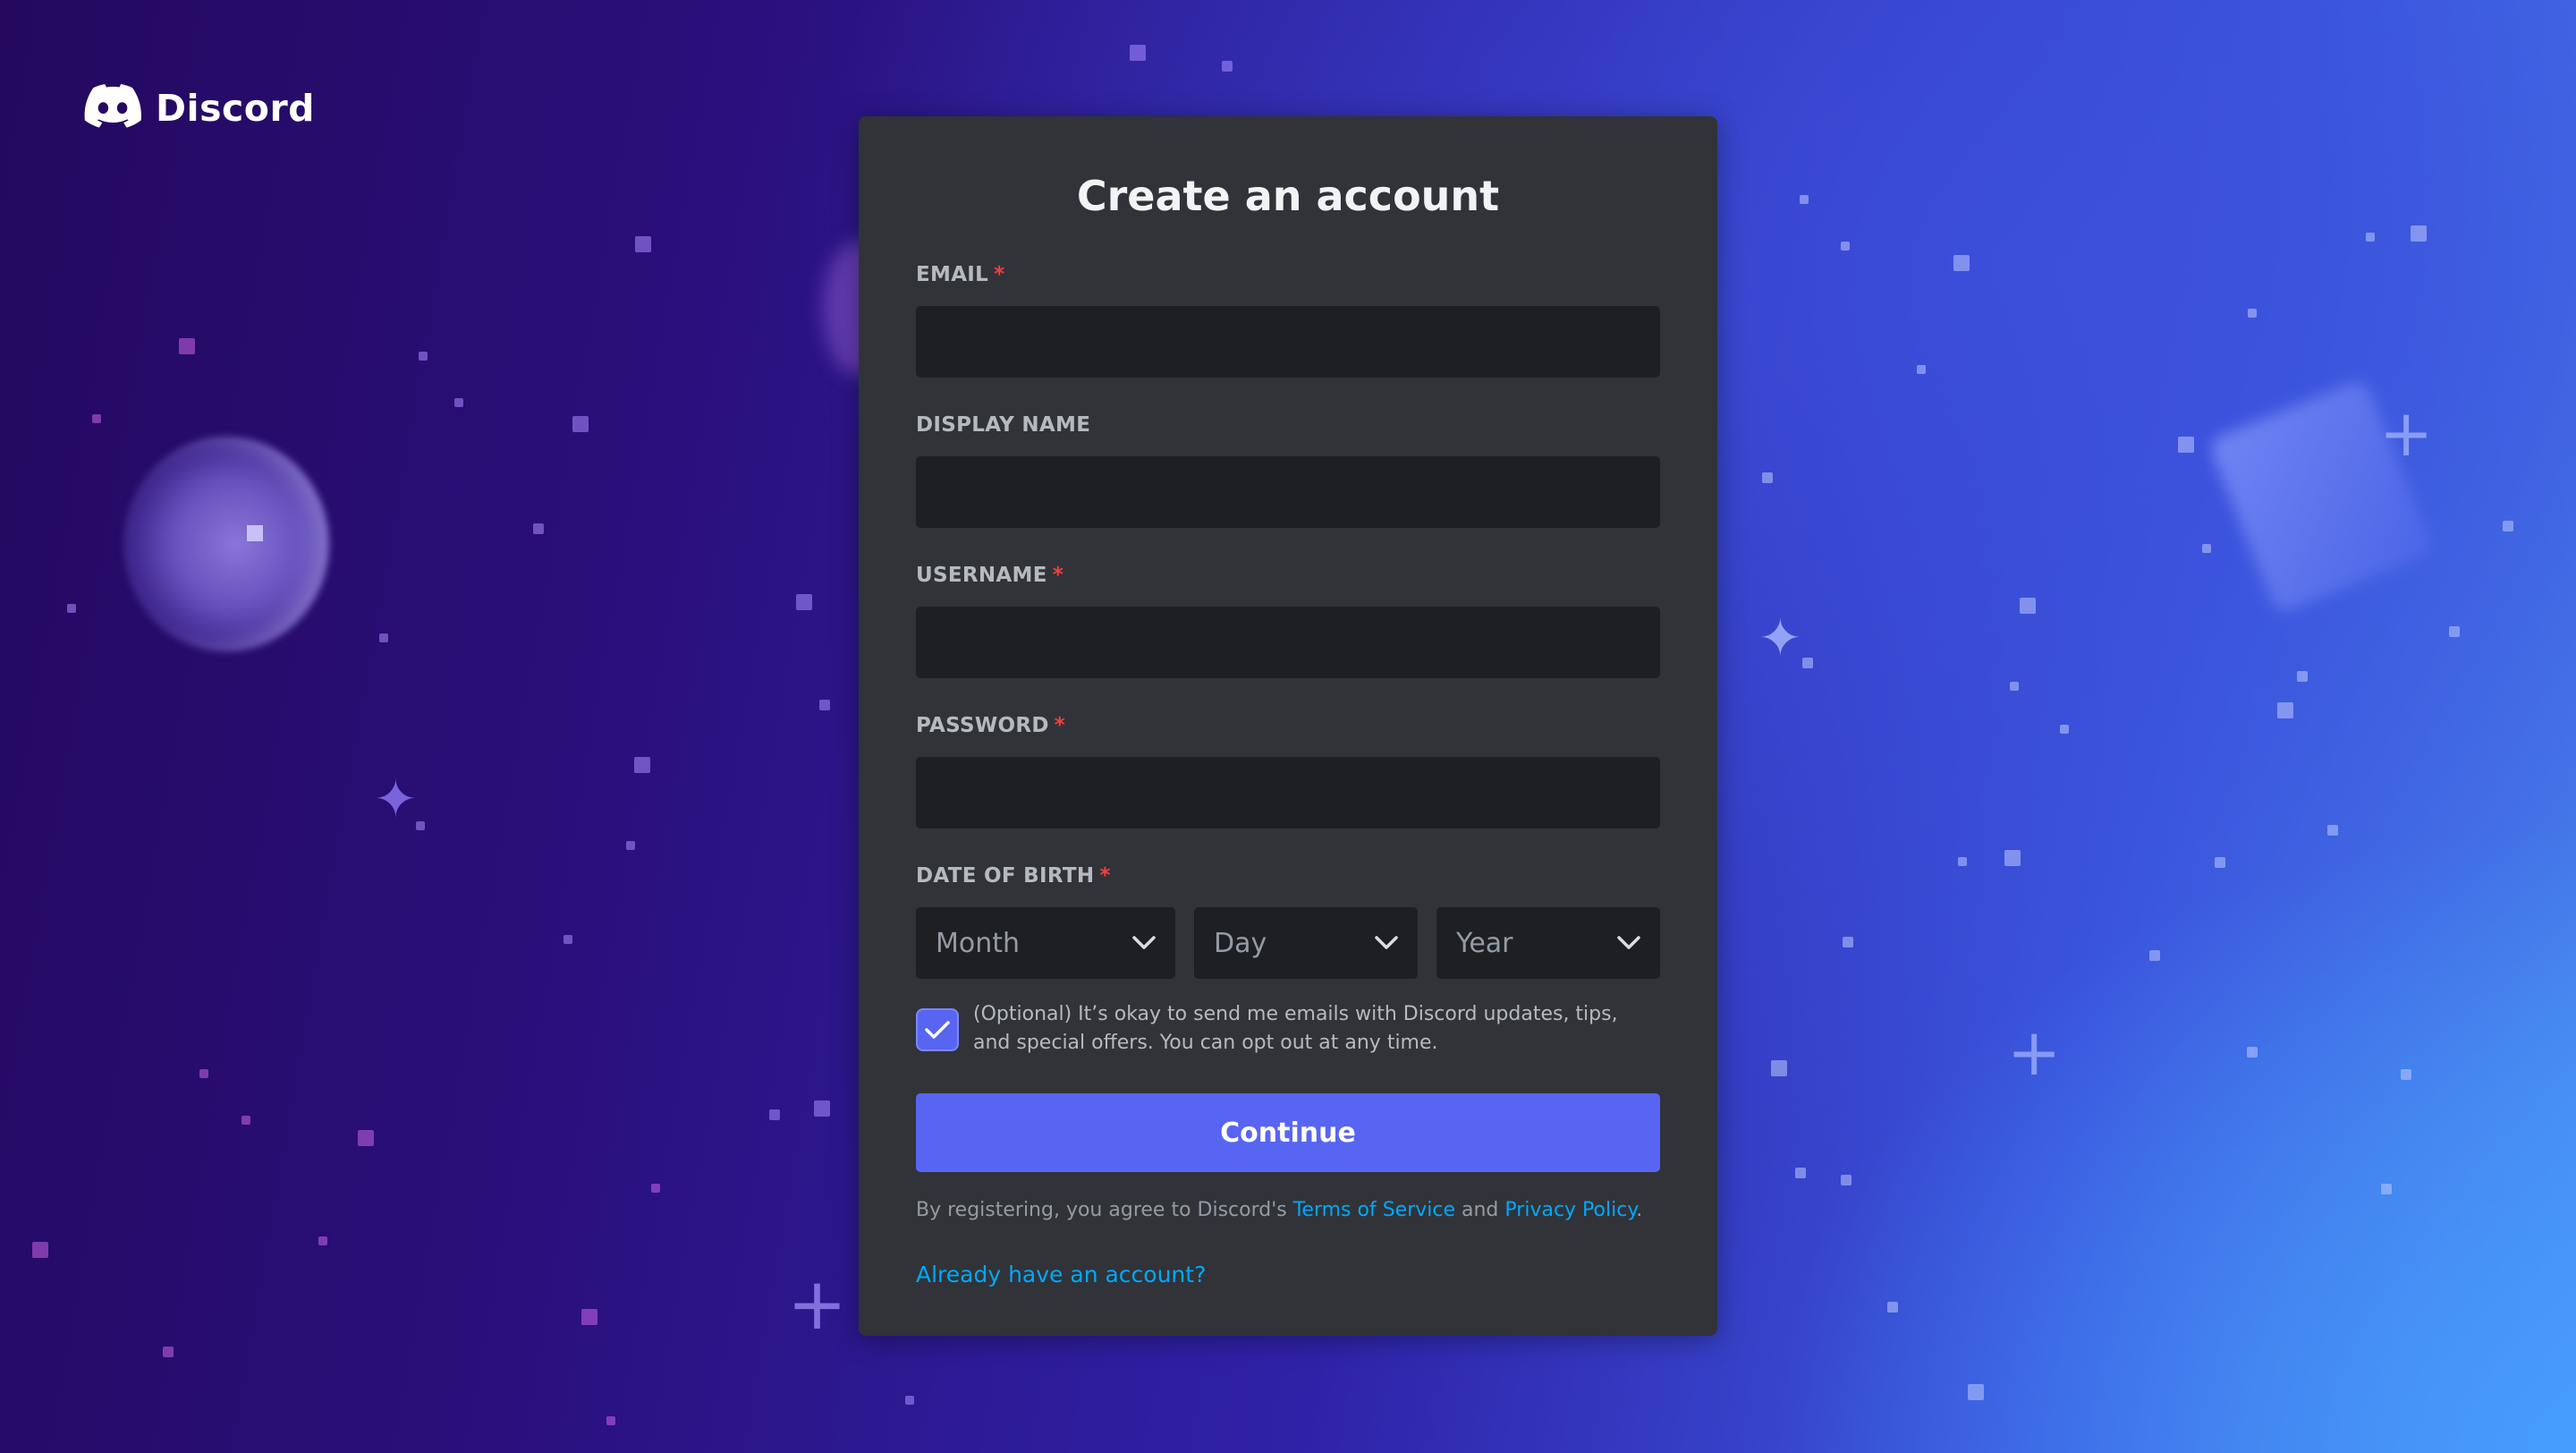 Image resolution: width=2576 pixels, height=1453 pixels. Describe the element at coordinates (1570, 1210) in the screenshot. I see `privacy-policy-link: Privacy Policy` at that location.